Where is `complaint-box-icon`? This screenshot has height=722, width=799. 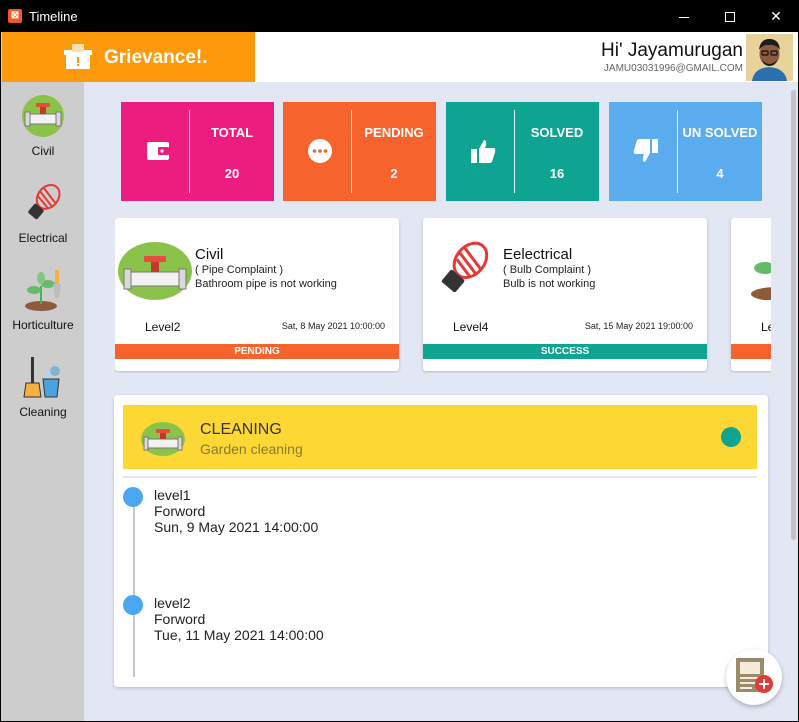
complaint-box-icon is located at coordinates (78, 56).